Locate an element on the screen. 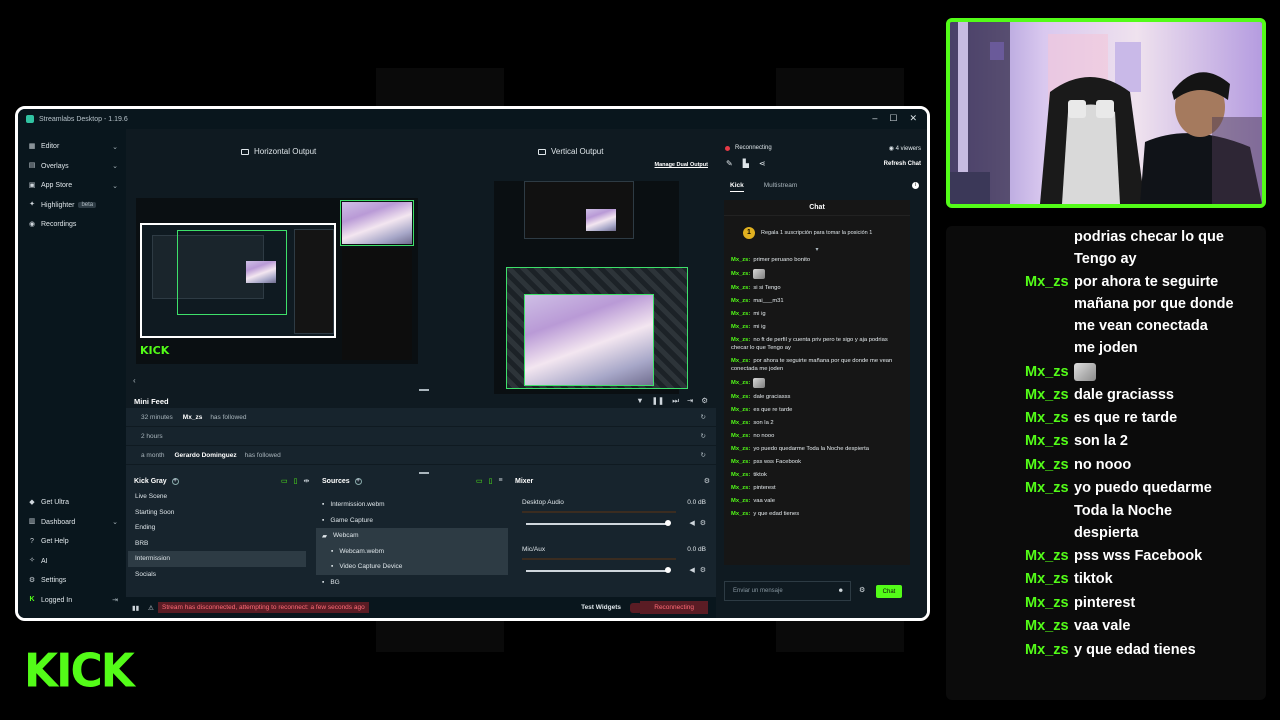 The width and height of the screenshot is (1280, 720). sidebar-item-overlays: ▤ Overlays ⌄ is located at coordinates (72, 167).